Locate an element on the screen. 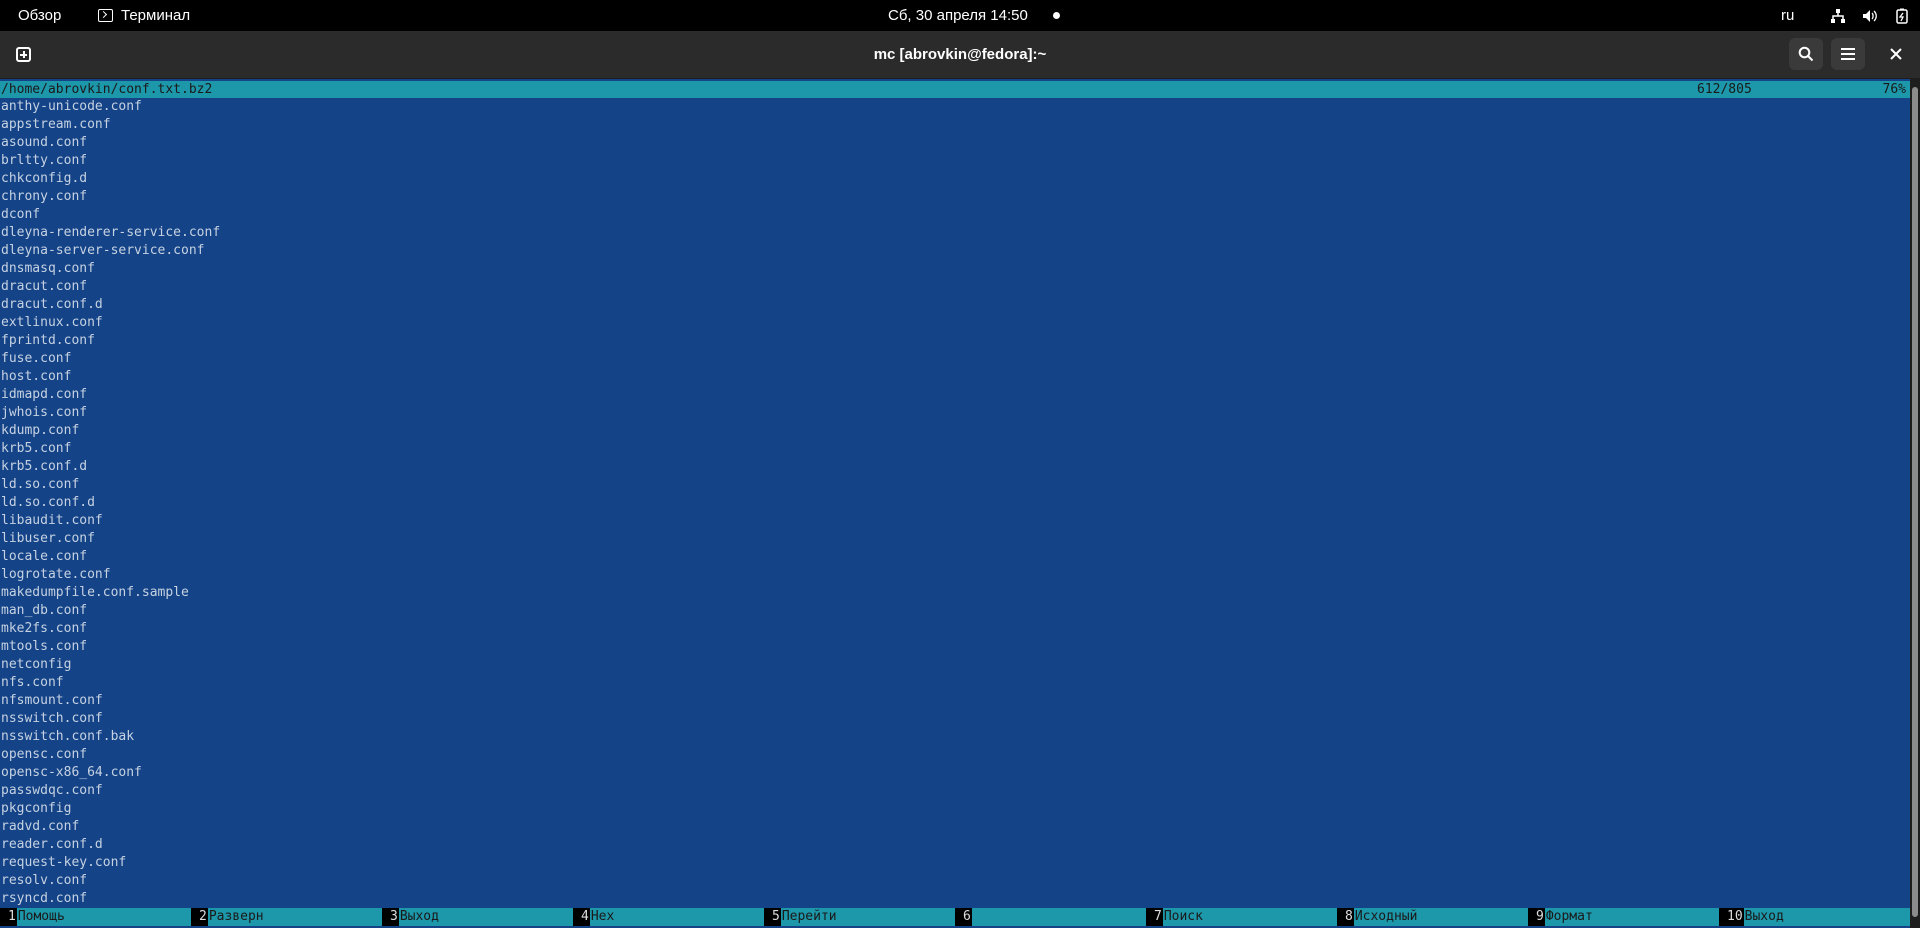 Image resolution: width=1920 pixels, height=928 pixels. fkey-6: 6 is located at coordinates (1050, 917).